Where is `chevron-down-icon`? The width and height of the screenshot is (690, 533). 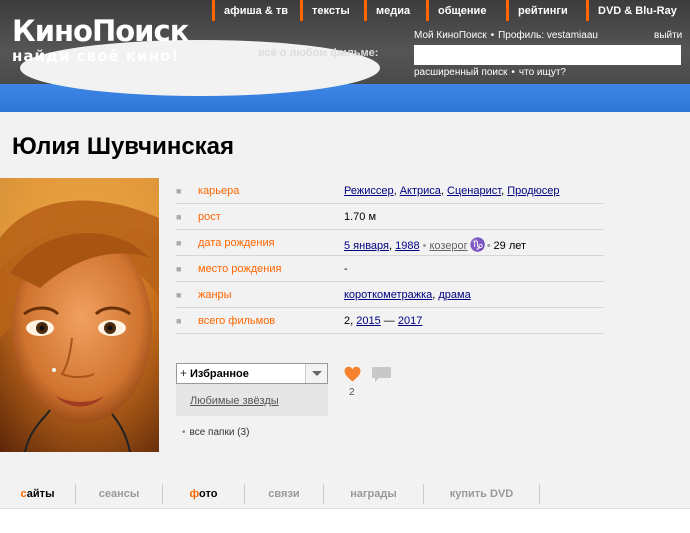 chevron-down-icon is located at coordinates (317, 373).